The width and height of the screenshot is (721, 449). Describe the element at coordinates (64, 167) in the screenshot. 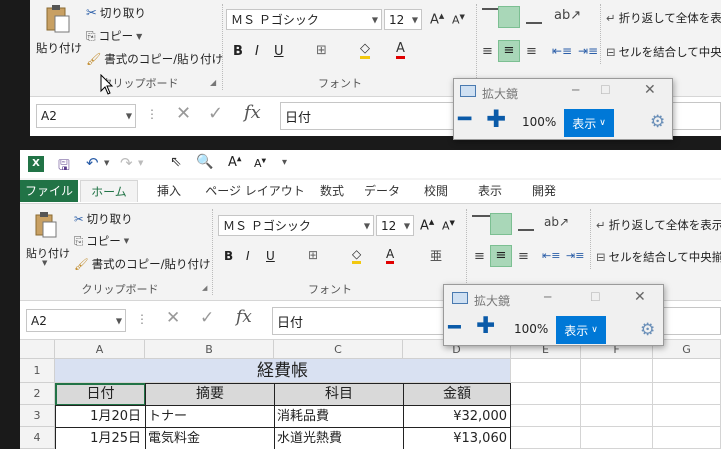

I see `save-icon: 🖫` at that location.